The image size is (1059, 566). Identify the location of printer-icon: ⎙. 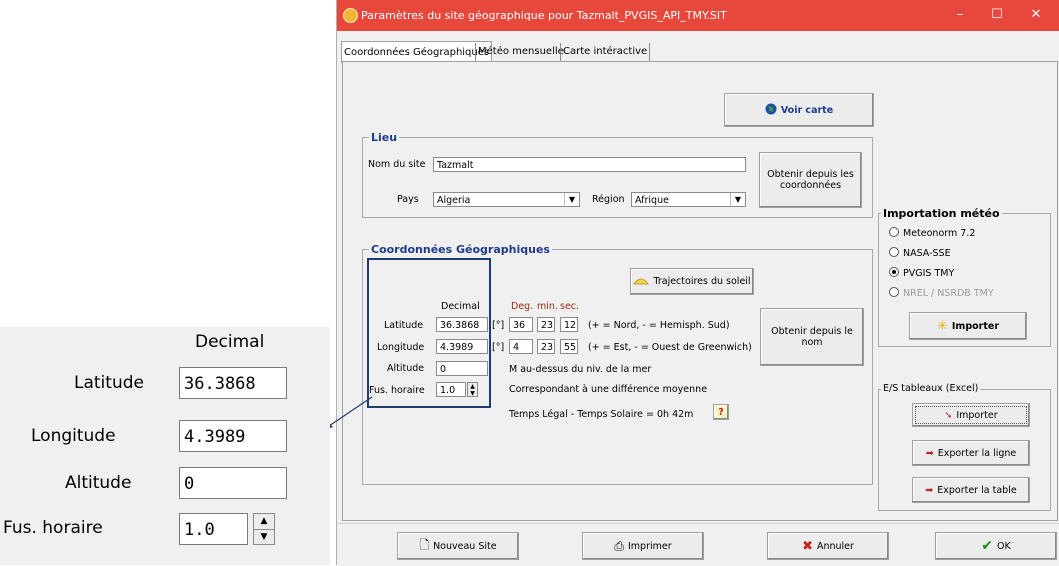
(619, 545).